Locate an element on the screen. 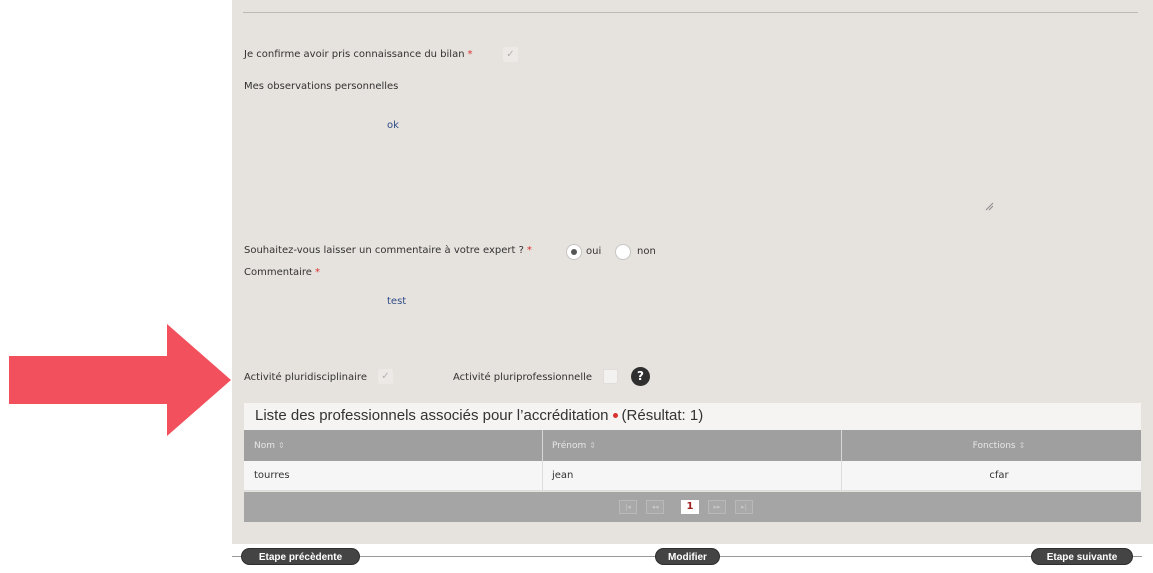  next-step-button: Etape suivante is located at coordinates (1082, 556).